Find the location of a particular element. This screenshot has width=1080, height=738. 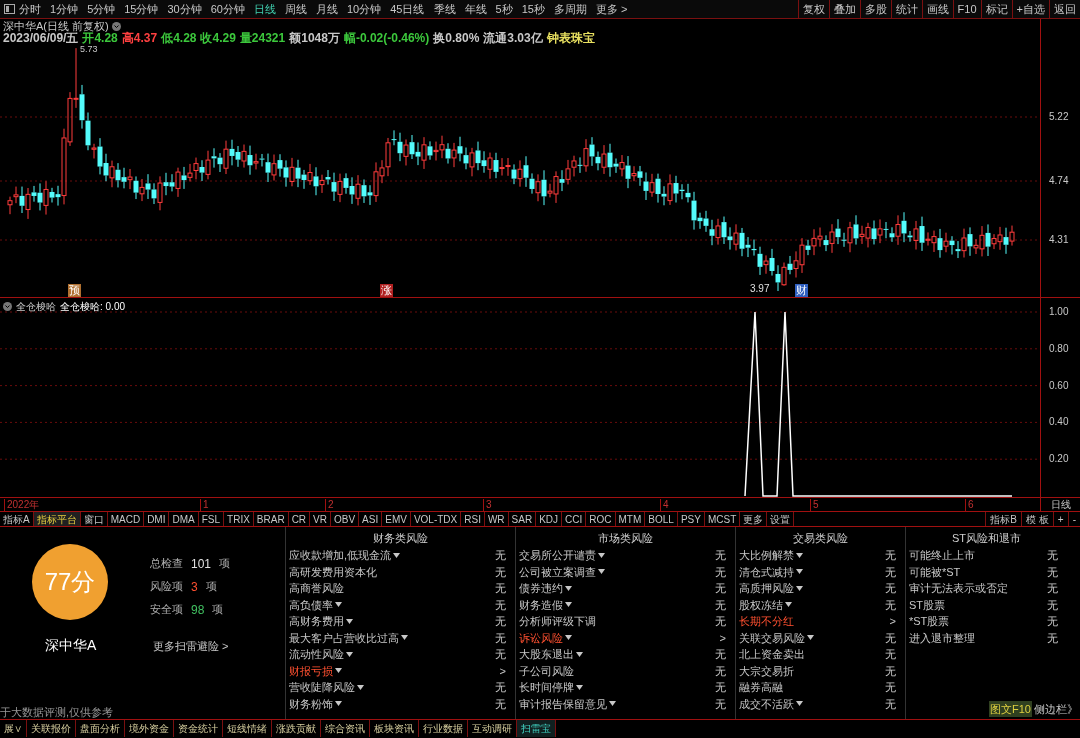

period-tab: 60分钟 is located at coordinates (227, 9).